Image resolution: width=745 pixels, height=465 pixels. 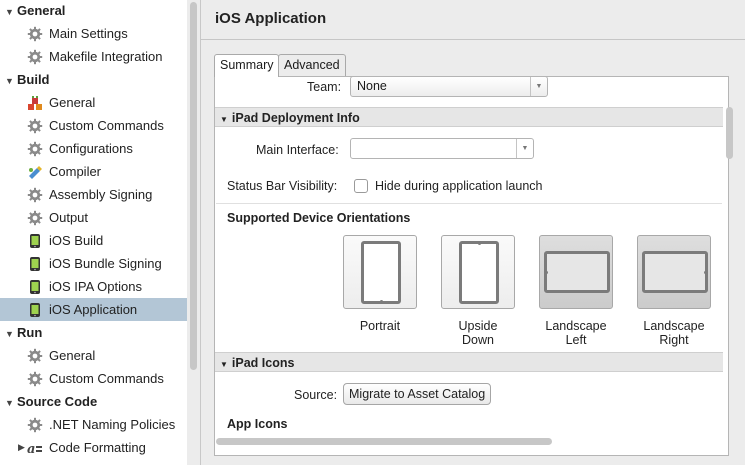 I want to click on main-interface-label: Main Interface:, so click(x=297, y=150).